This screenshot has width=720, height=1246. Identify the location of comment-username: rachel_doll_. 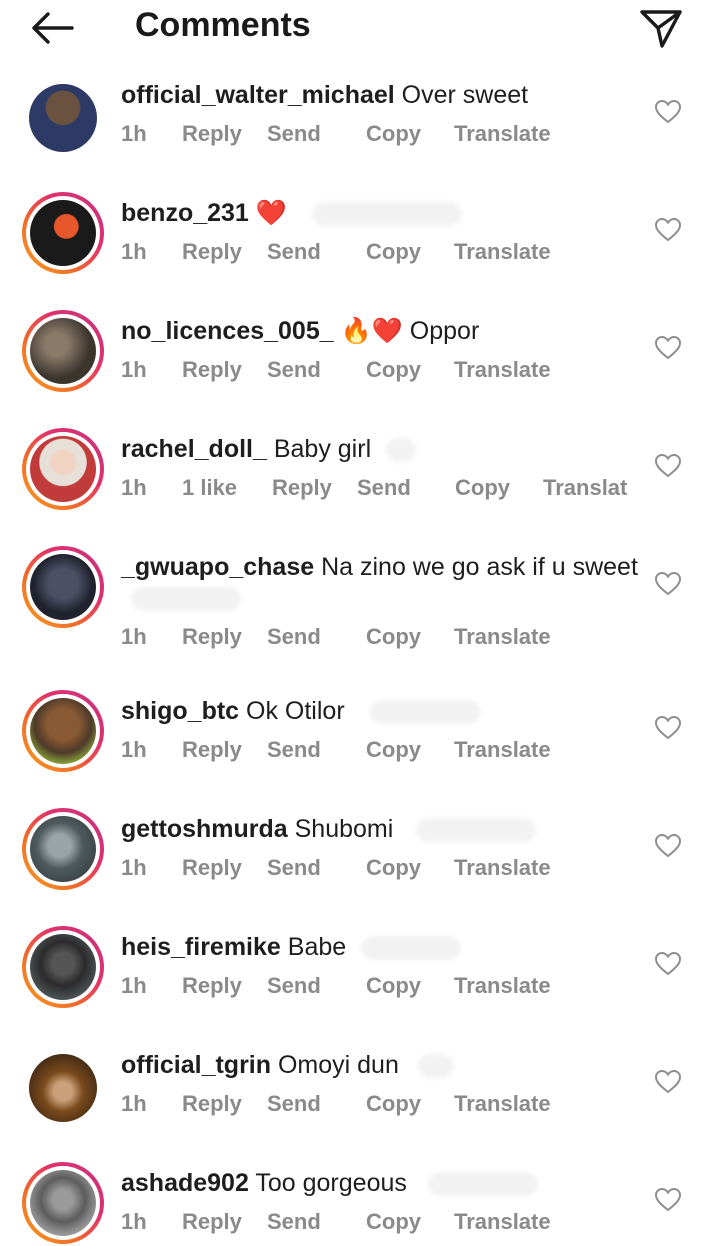
(194, 449).